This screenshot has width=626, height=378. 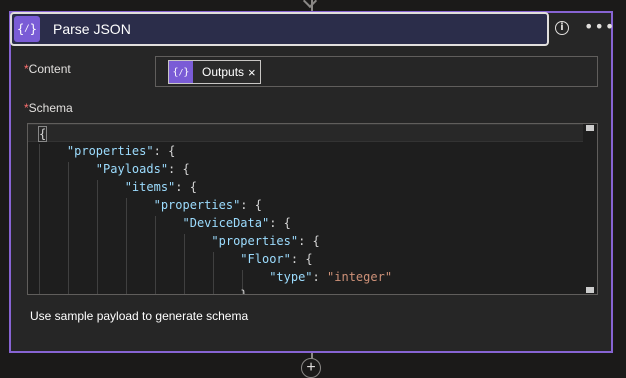 I want to click on token-label: Outputs, so click(x=223, y=72).